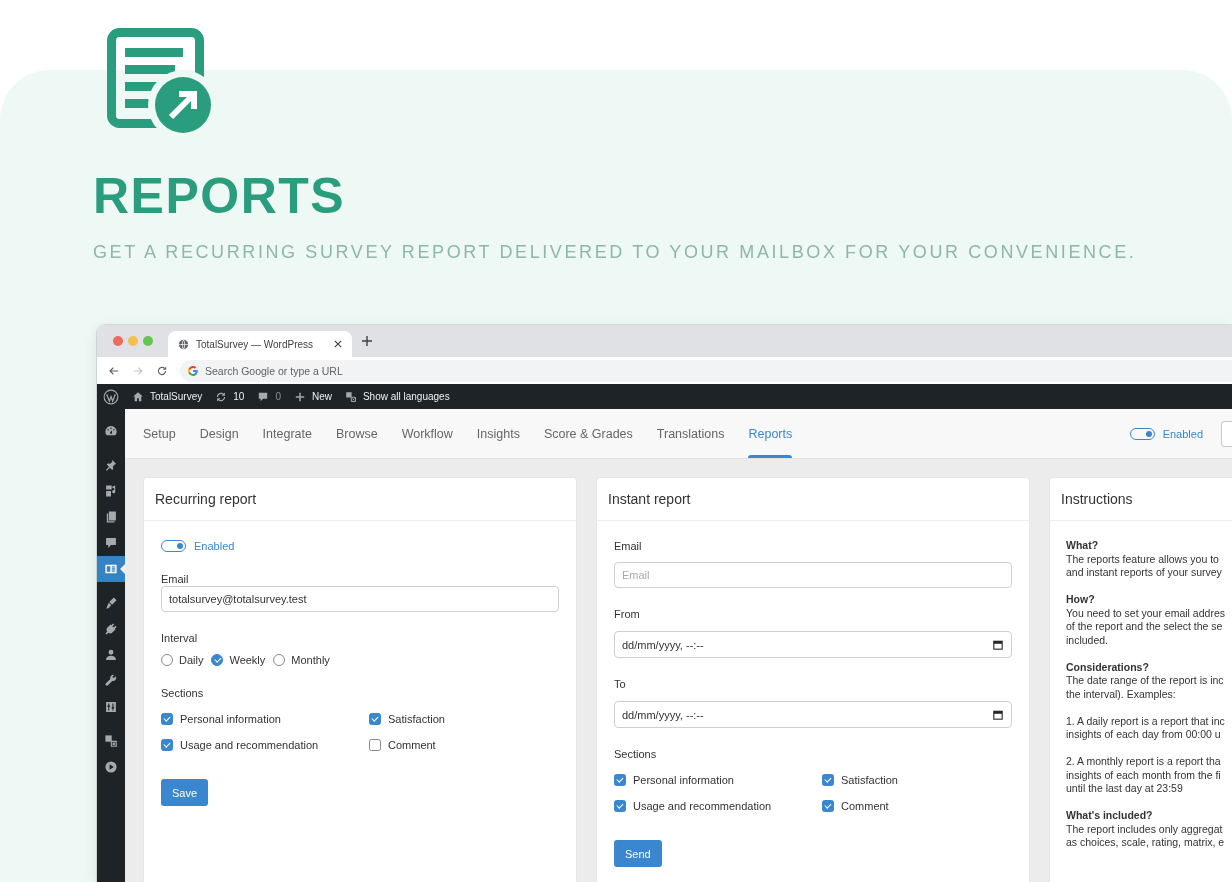 Image resolution: width=1232 pixels, height=882 pixels. Describe the element at coordinates (111, 491) in the screenshot. I see `media-icon` at that location.